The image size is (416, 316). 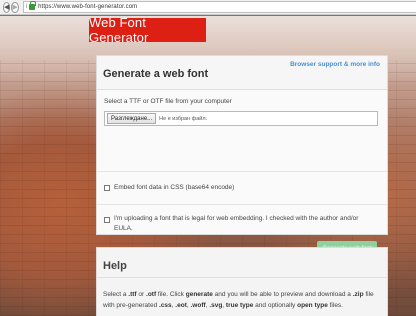 I want to click on help-keyword: .ttf, so click(x=132, y=294).